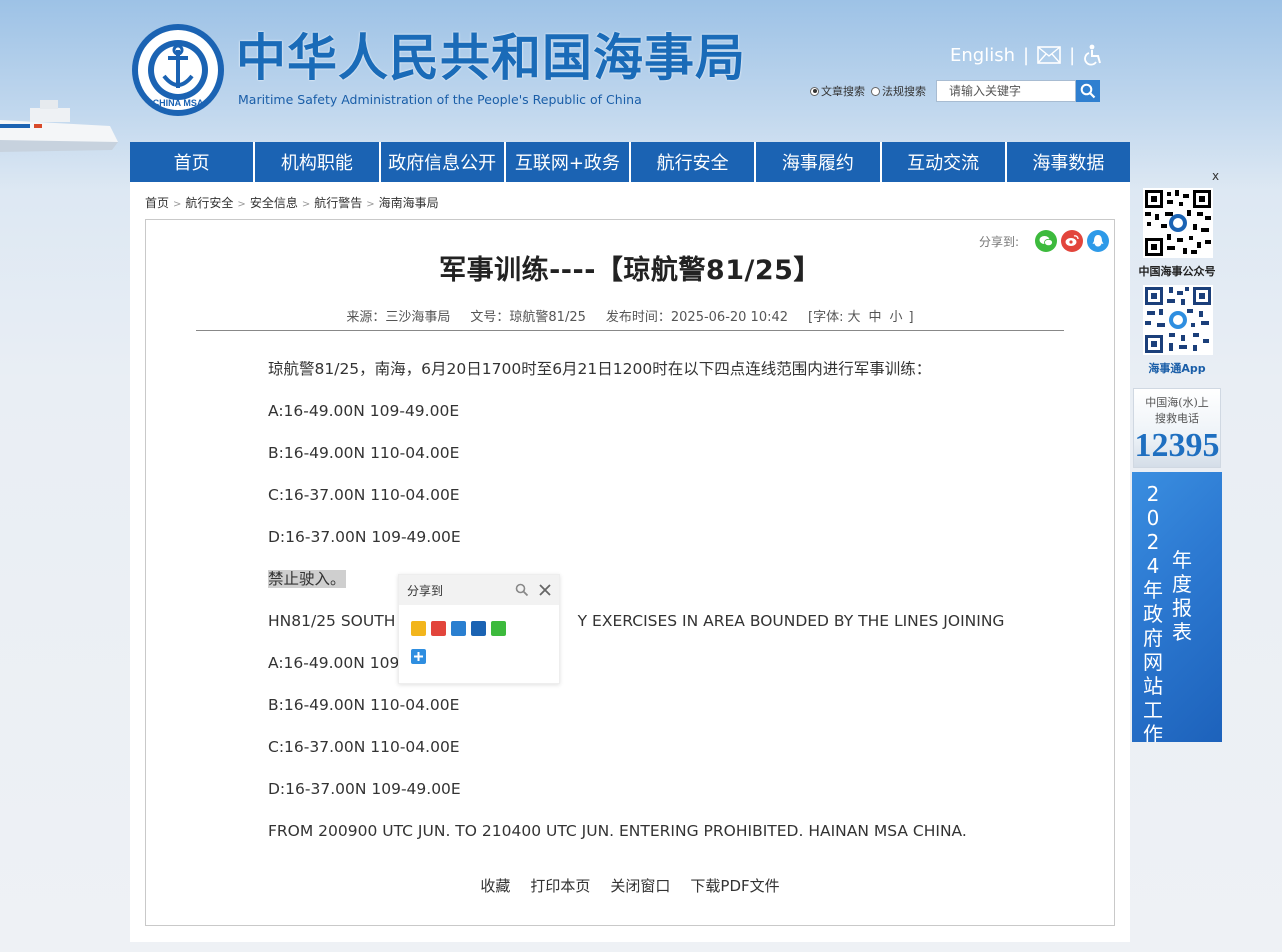 The image size is (1282, 952). Describe the element at coordinates (1153, 710) in the screenshot. I see `annual-report-char: 工` at that location.